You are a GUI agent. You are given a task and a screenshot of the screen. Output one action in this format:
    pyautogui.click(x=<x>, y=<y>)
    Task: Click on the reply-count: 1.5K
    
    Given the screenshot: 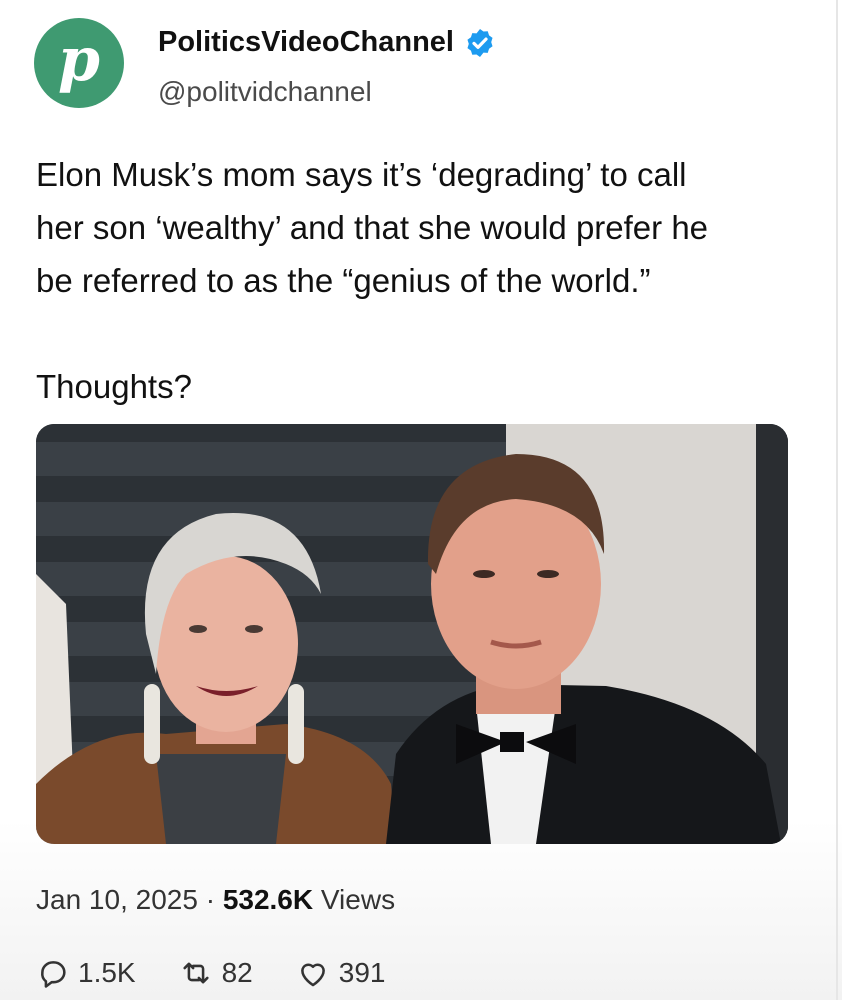 What is the action you would take?
    pyautogui.click(x=107, y=972)
    